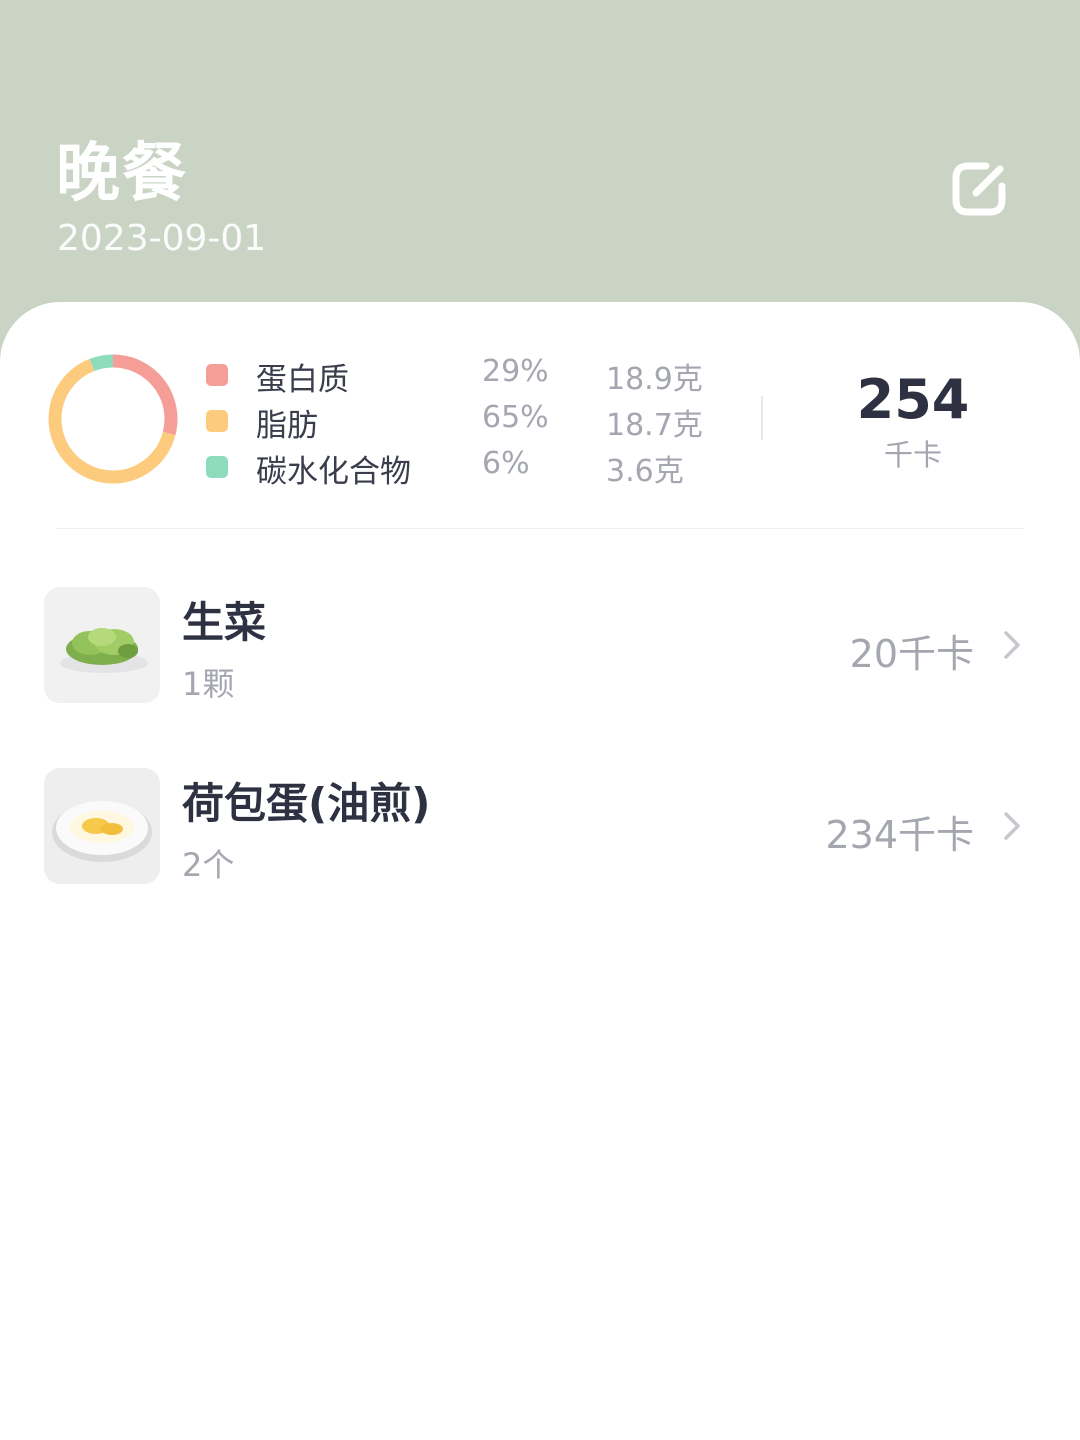 The image size is (1080, 1440). Describe the element at coordinates (654, 379) in the screenshot. I see `macro-grams: 18.9克` at that location.